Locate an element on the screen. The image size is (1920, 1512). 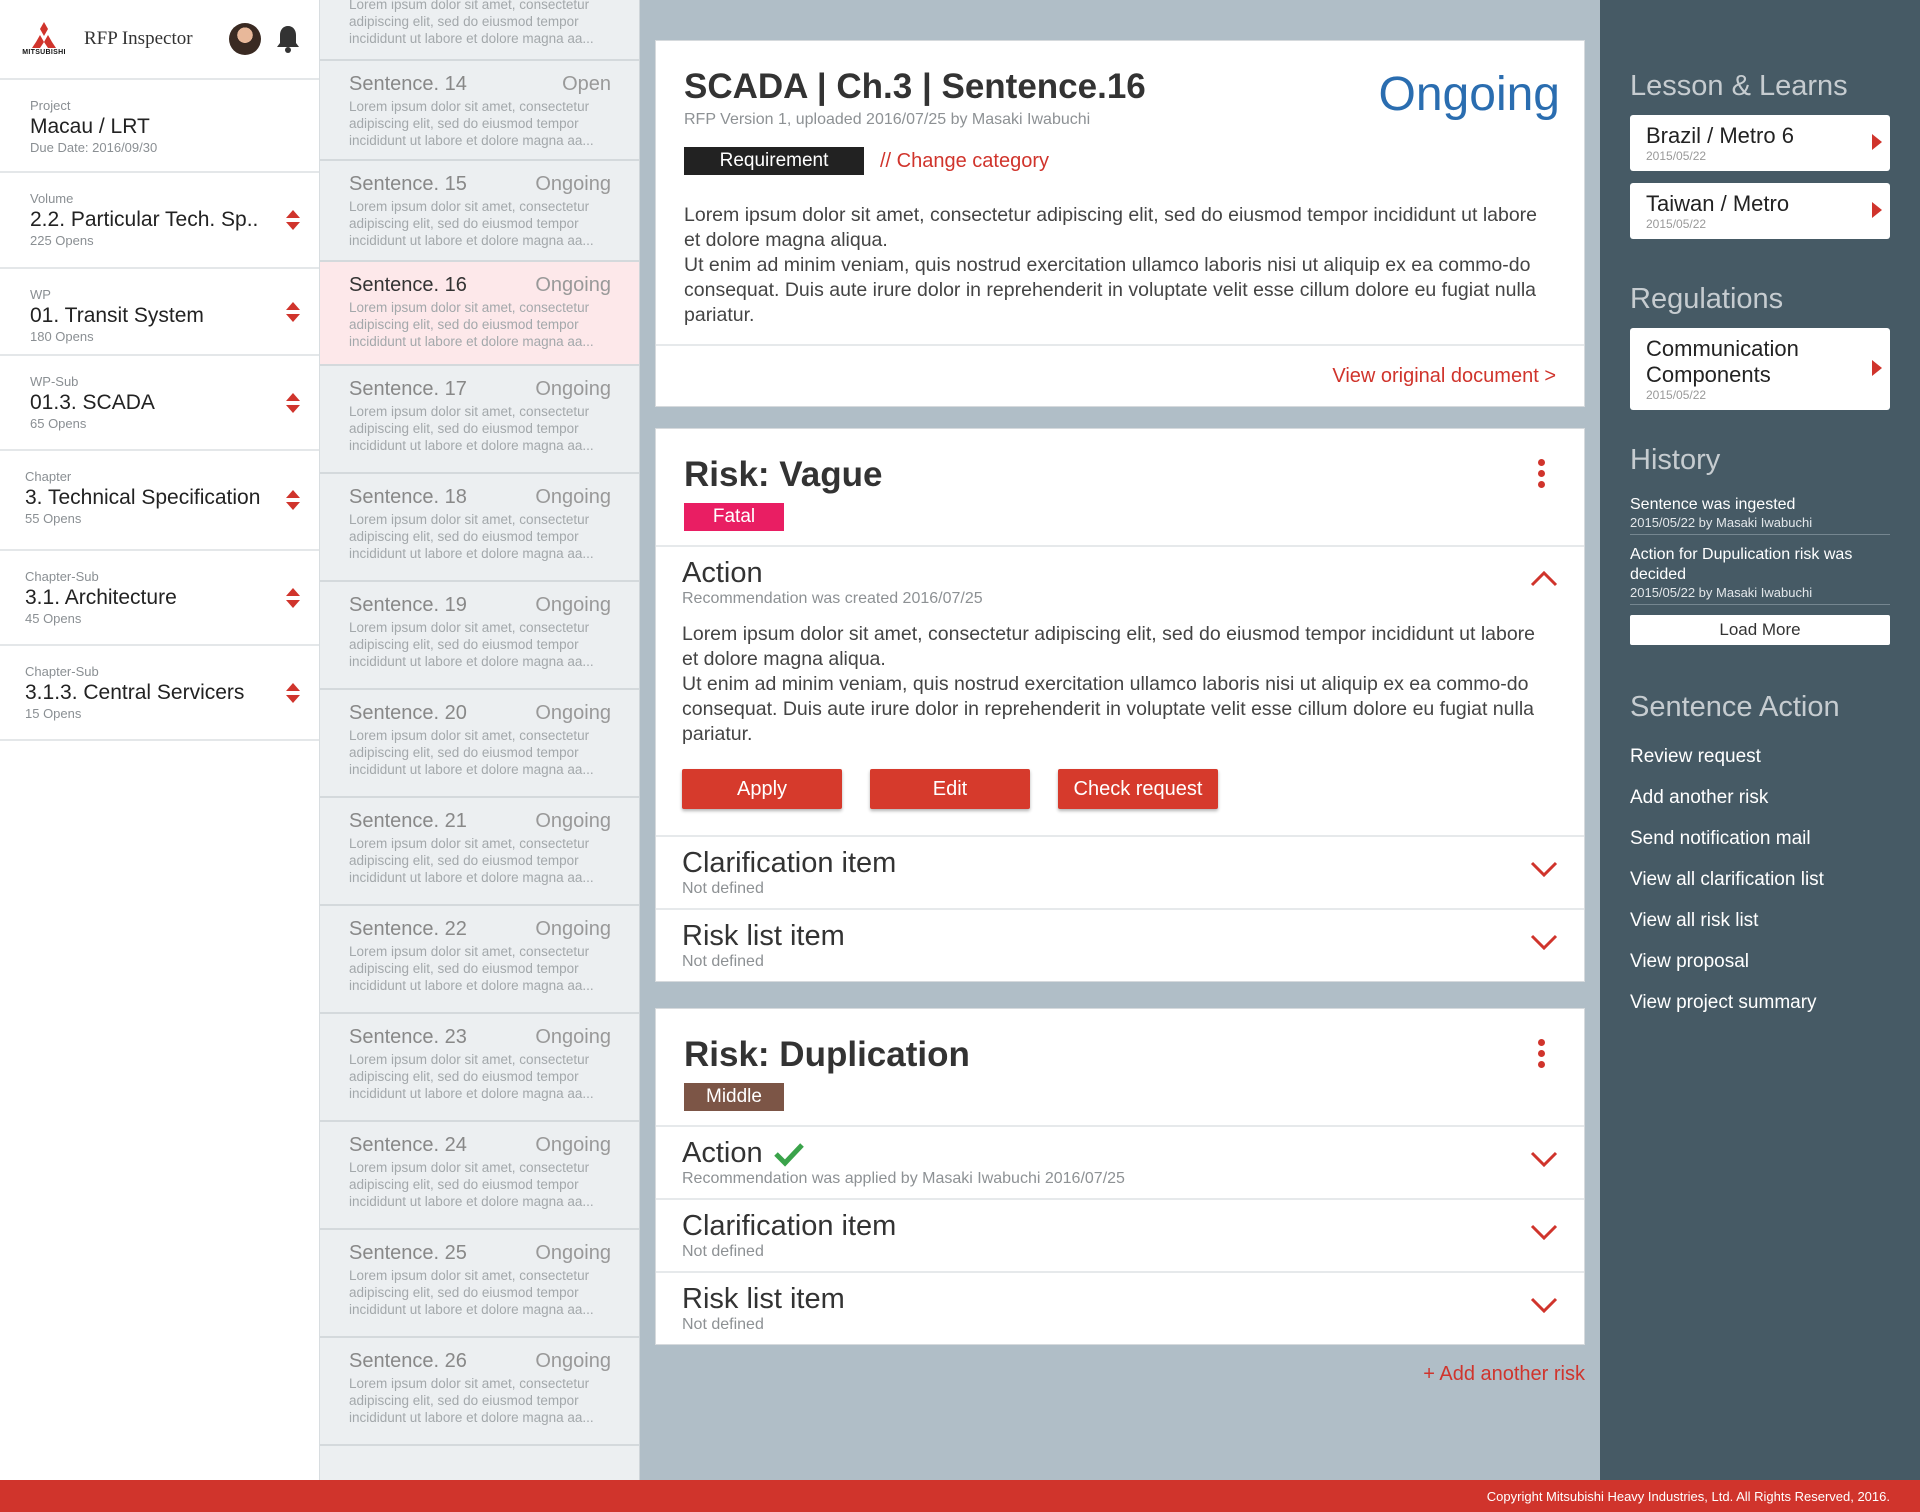
add-another-risk-link: + Add another risk is located at coordinates (1120, 1374).